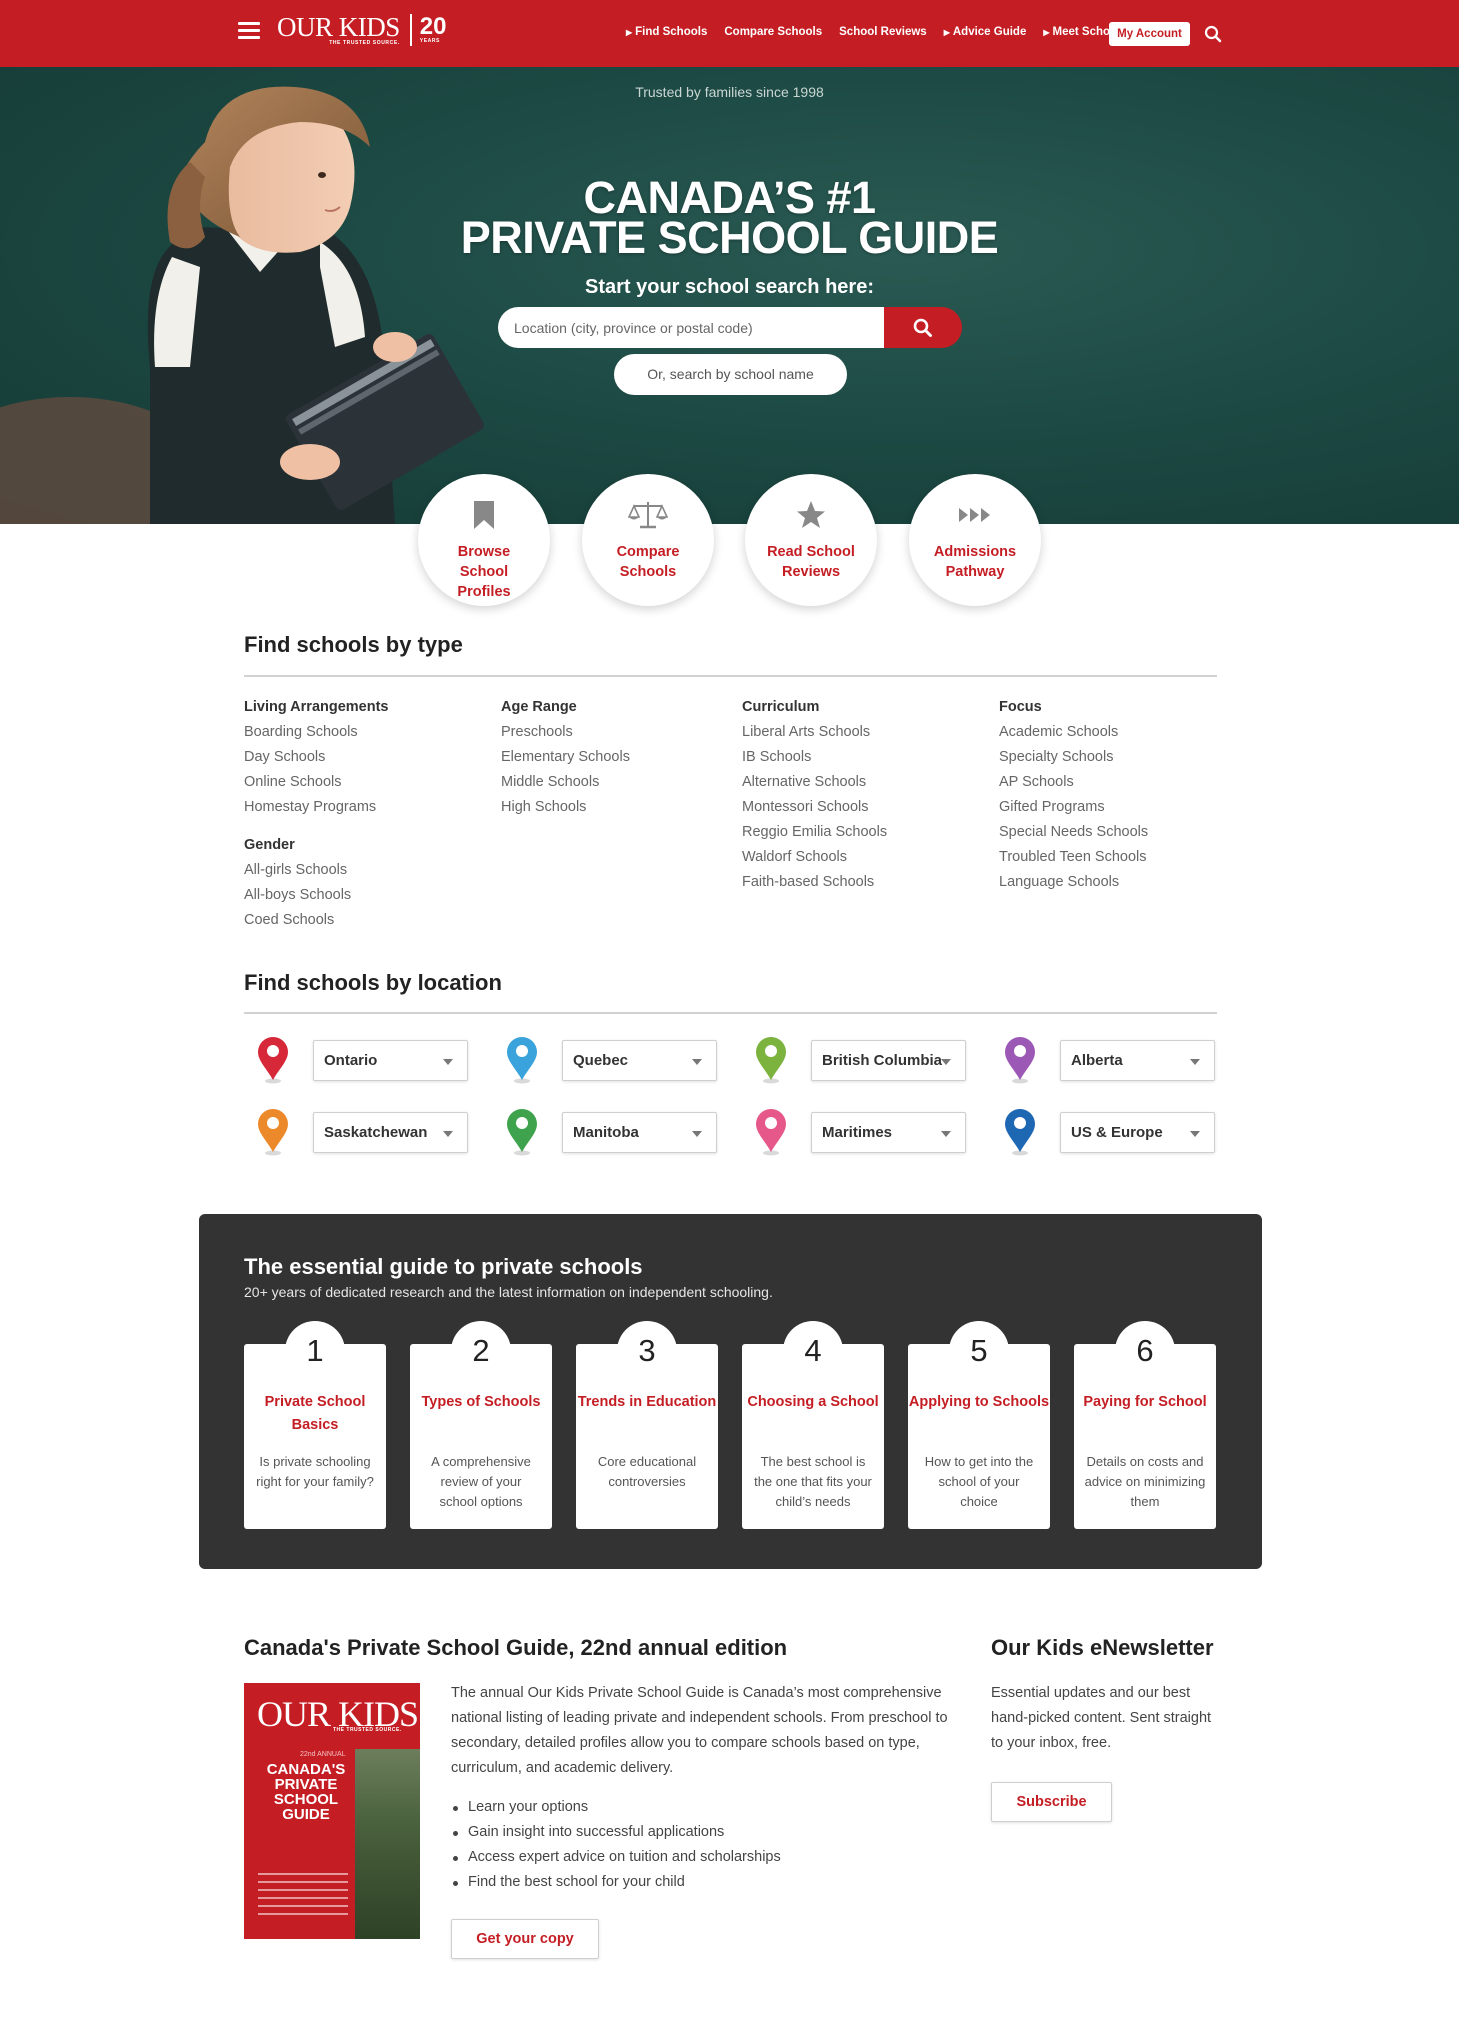 The height and width of the screenshot is (2039, 1459). What do you see at coordinates (565, 759) in the screenshot?
I see `type-link: Elementary Schools` at bounding box center [565, 759].